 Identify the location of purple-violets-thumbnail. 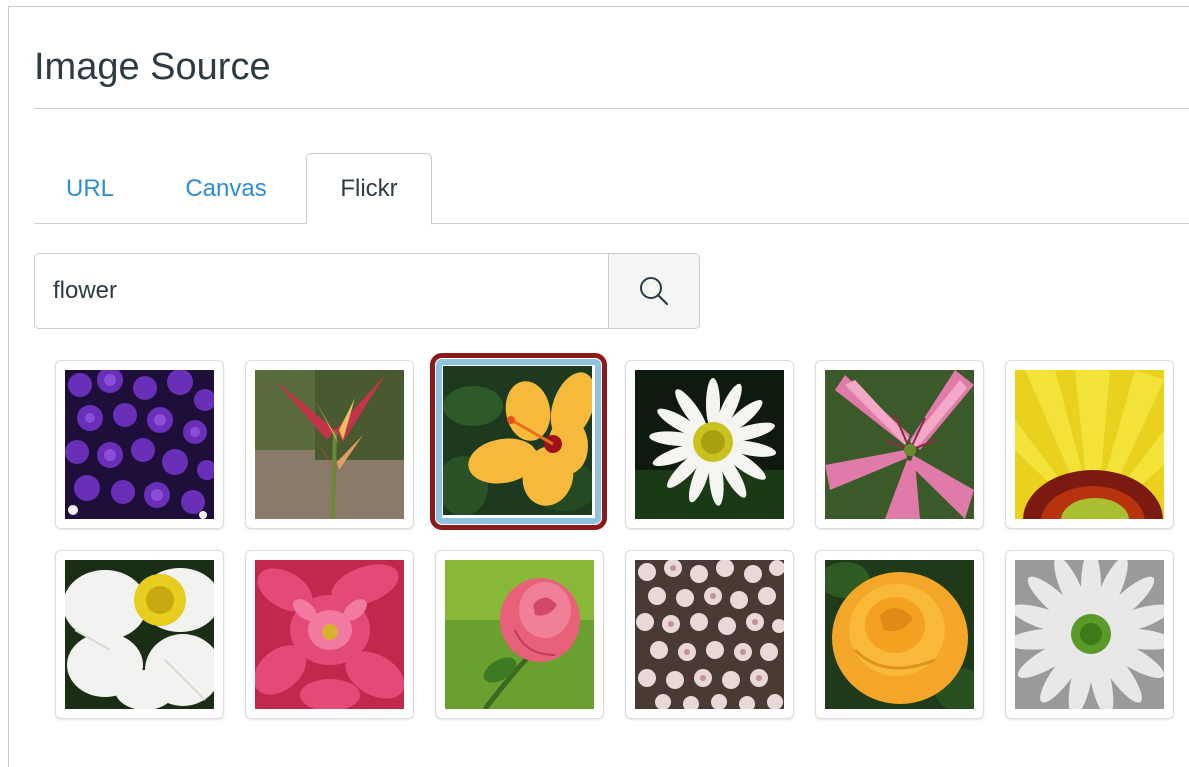
(139, 444).